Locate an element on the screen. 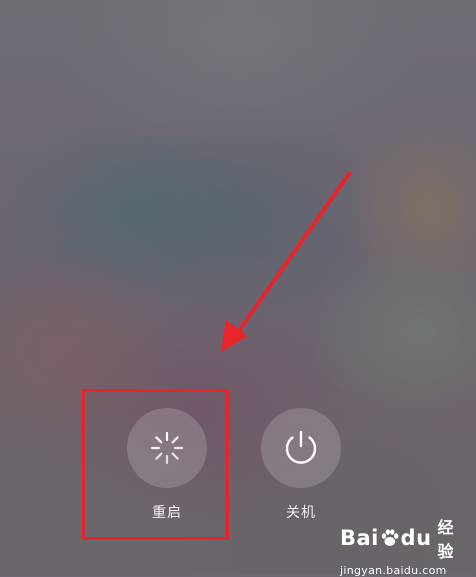  watermark-url: jingyan.baidu.com is located at coordinates (393, 570).